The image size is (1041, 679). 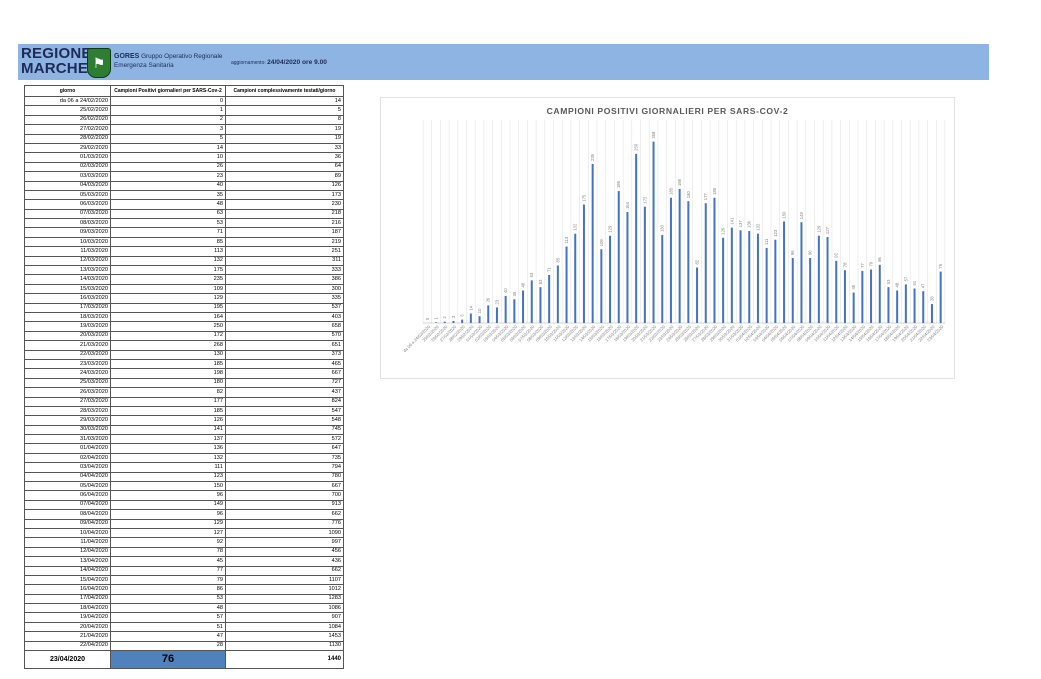 What do you see at coordinates (67, 627) in the screenshot?
I see `cell-day: 20/04/2020` at bounding box center [67, 627].